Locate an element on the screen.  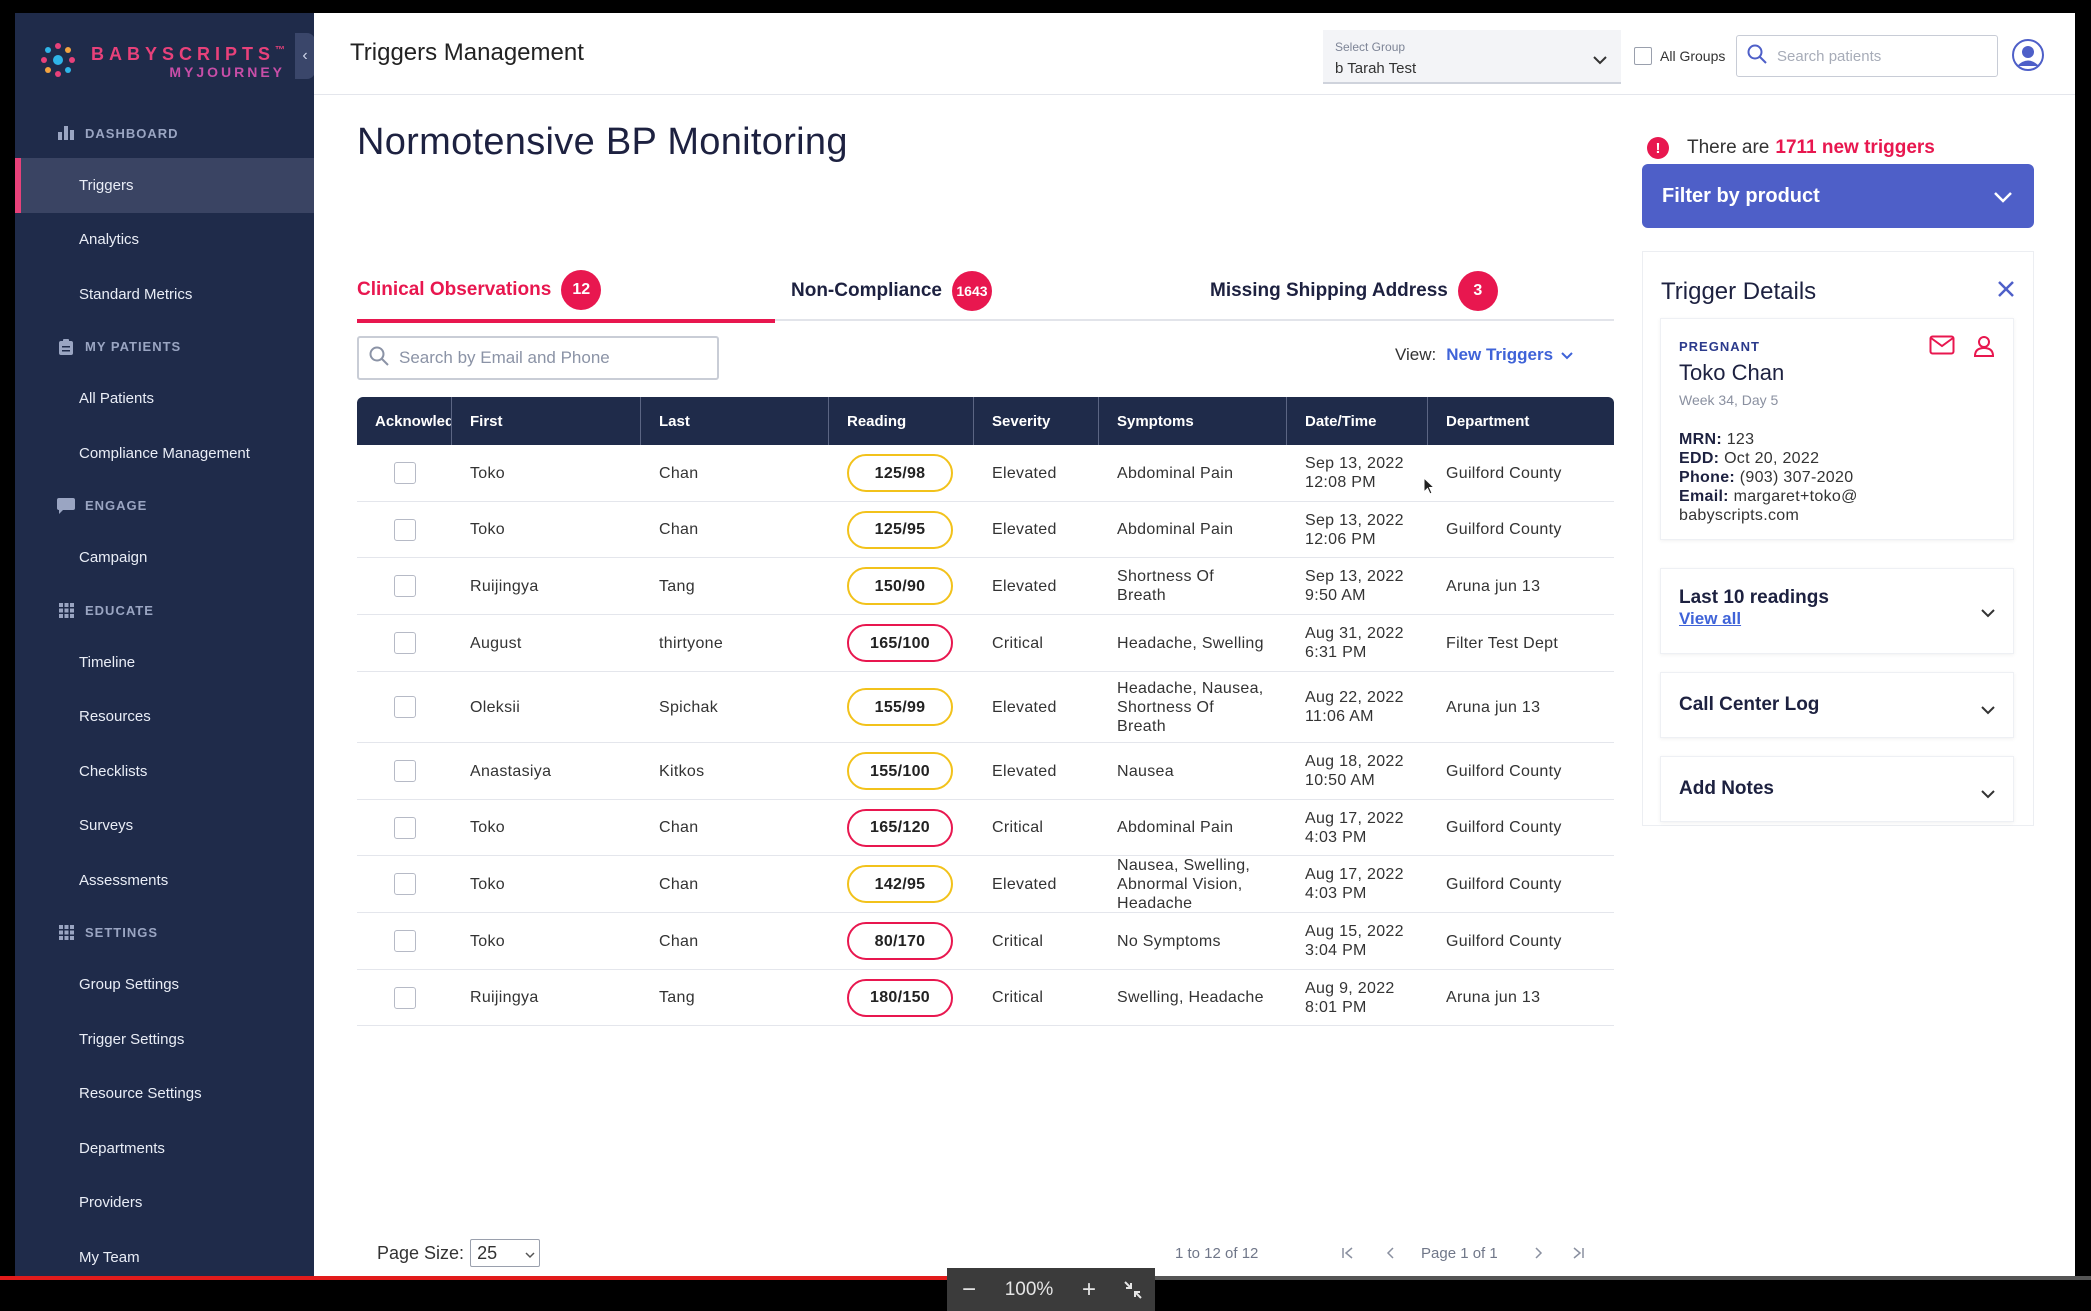
checkbox is located at coordinates (1643, 56).